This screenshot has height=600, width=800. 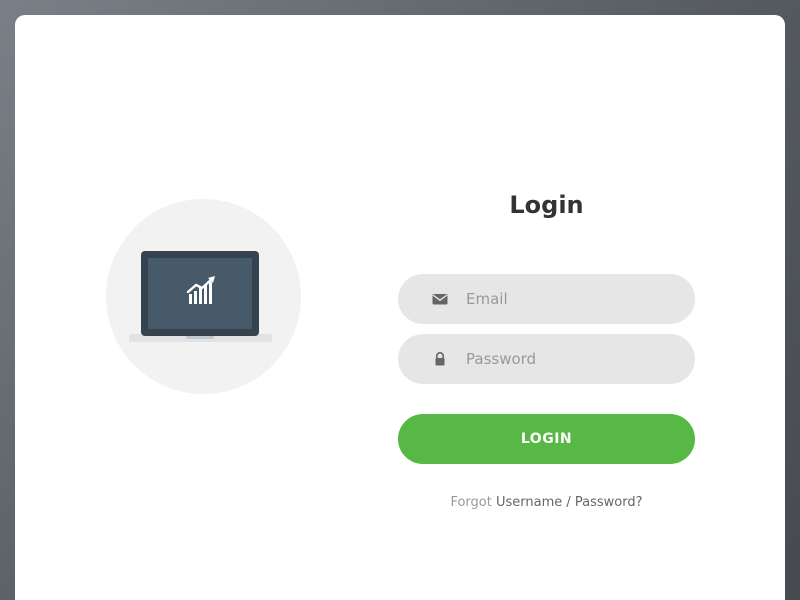 I want to click on envelope-icon, so click(x=440, y=299).